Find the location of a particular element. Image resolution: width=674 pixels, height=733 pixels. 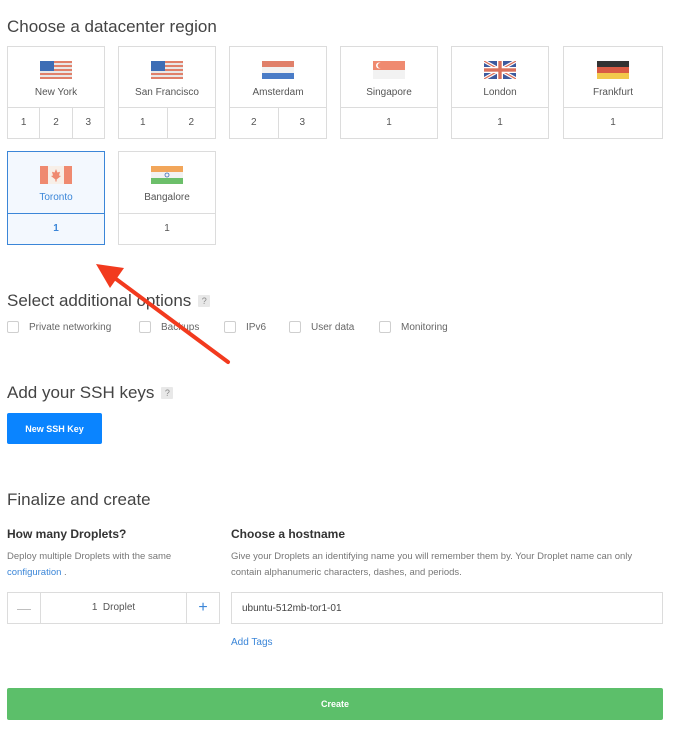

region-singapore: Singapore 1 is located at coordinates (389, 92).